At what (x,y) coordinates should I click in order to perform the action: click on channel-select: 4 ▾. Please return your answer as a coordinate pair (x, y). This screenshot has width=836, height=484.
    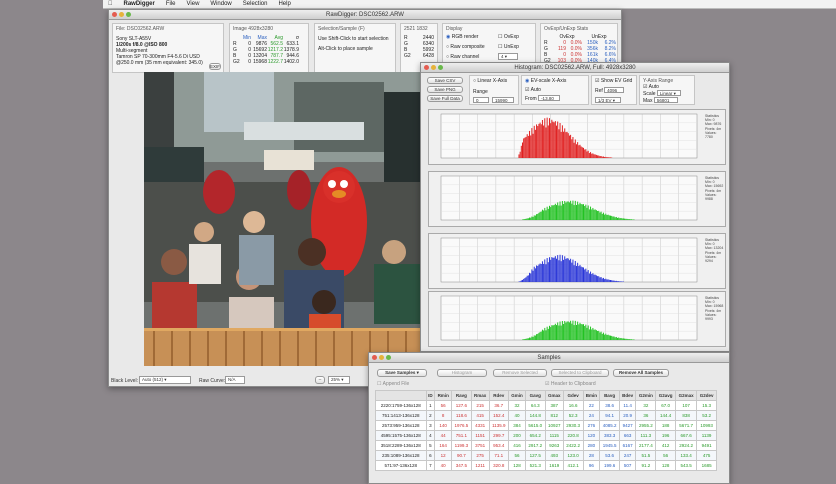
    Looking at the image, I should click on (508, 56).